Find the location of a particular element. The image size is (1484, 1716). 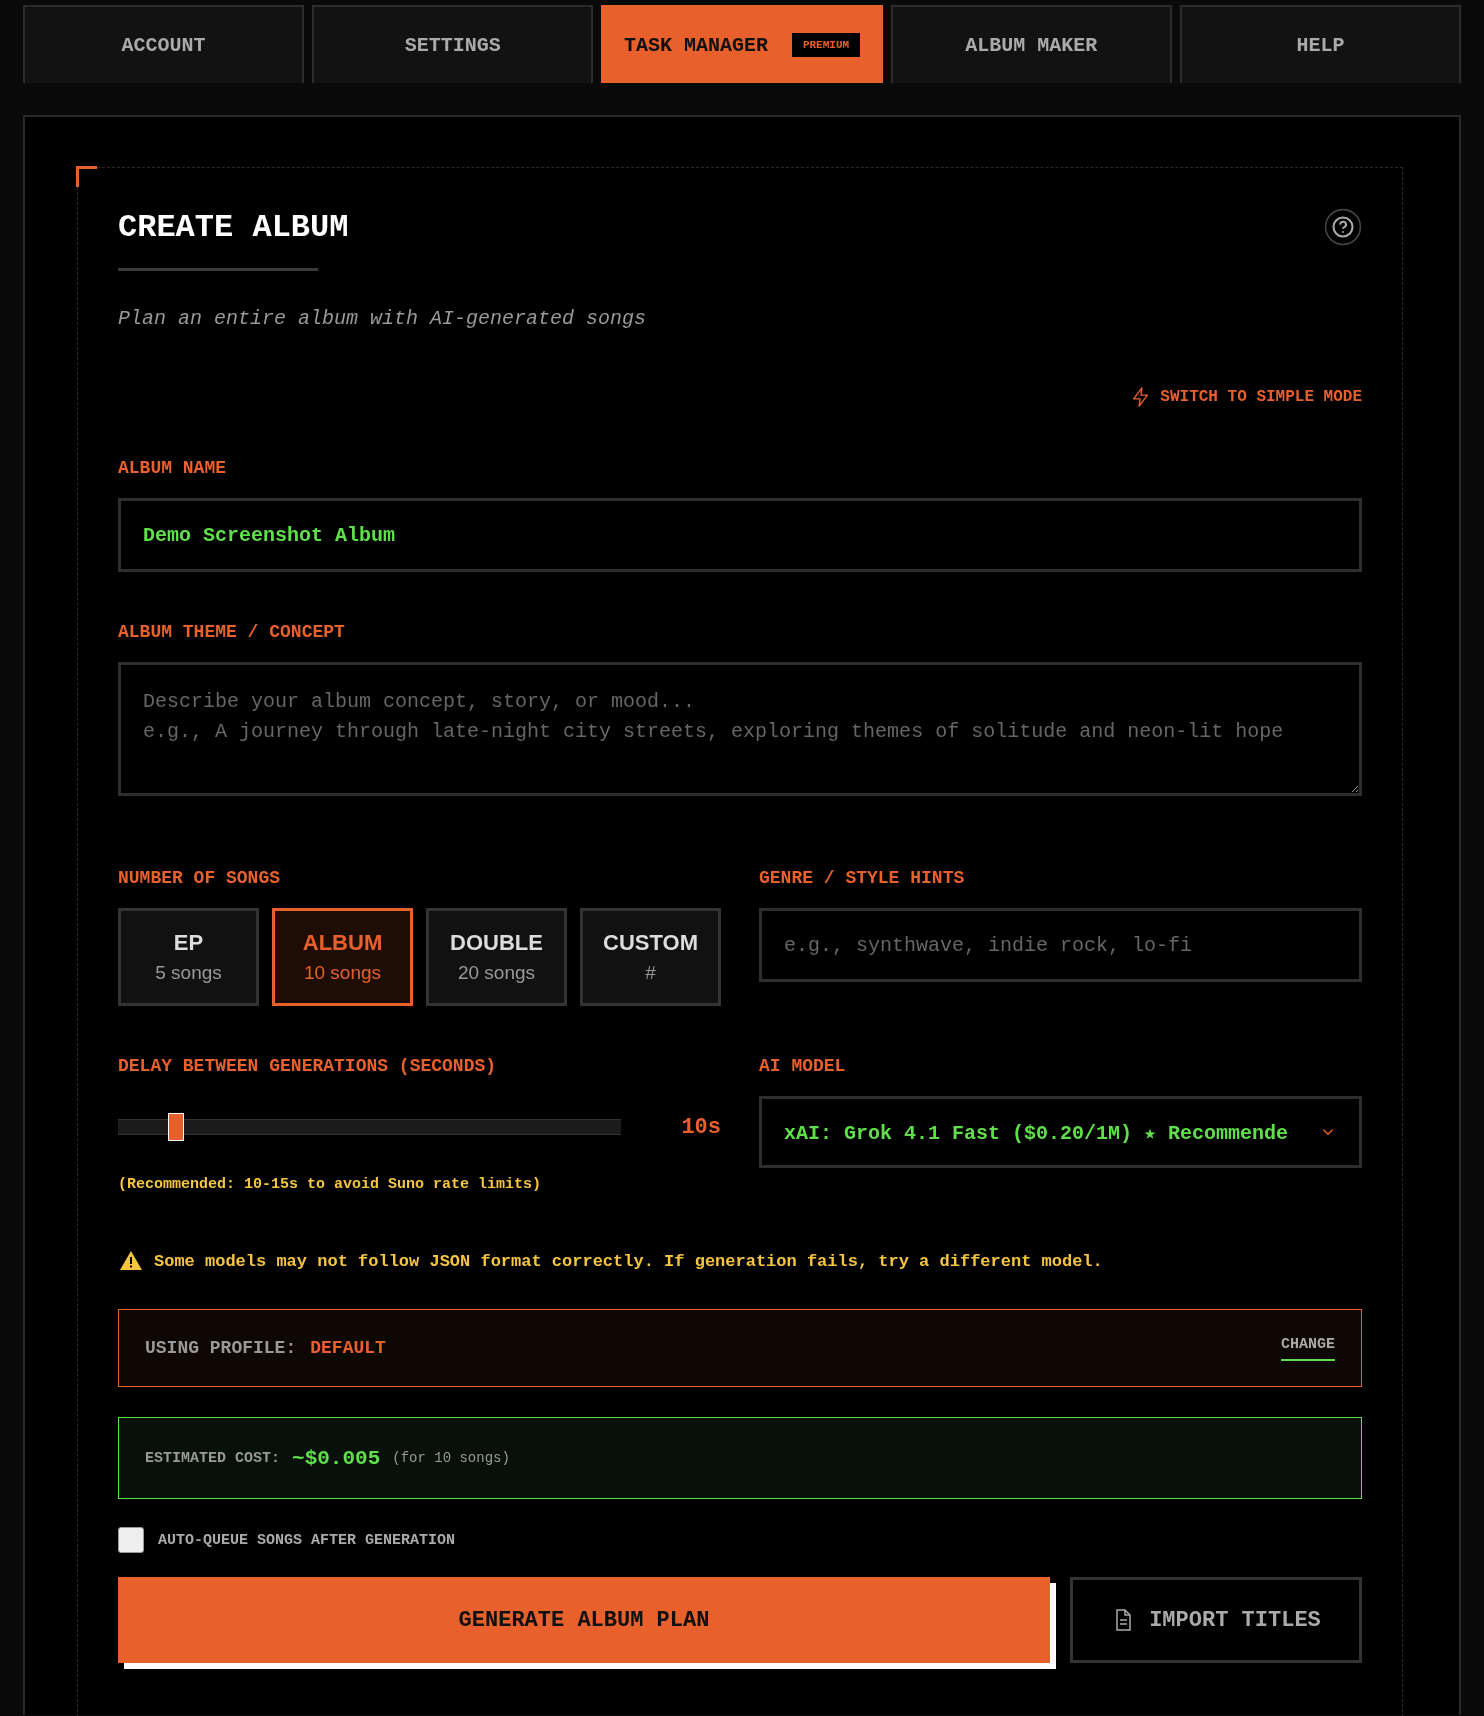

import-button: IMPORT TITLES is located at coordinates (1216, 1620).